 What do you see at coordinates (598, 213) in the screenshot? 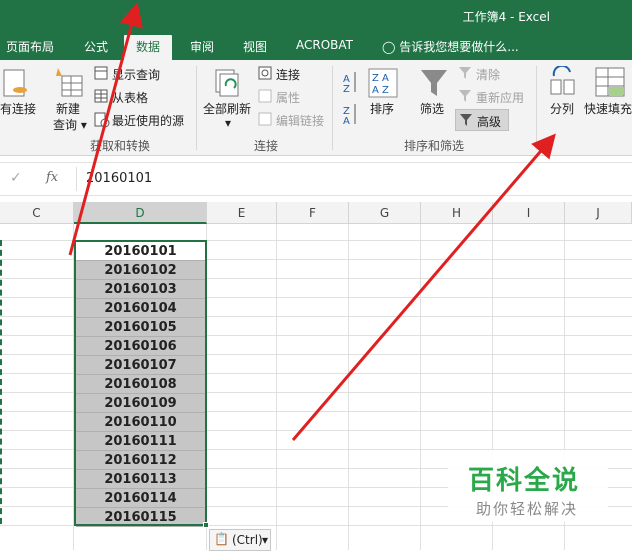
I see `column-header-j: J` at bounding box center [598, 213].